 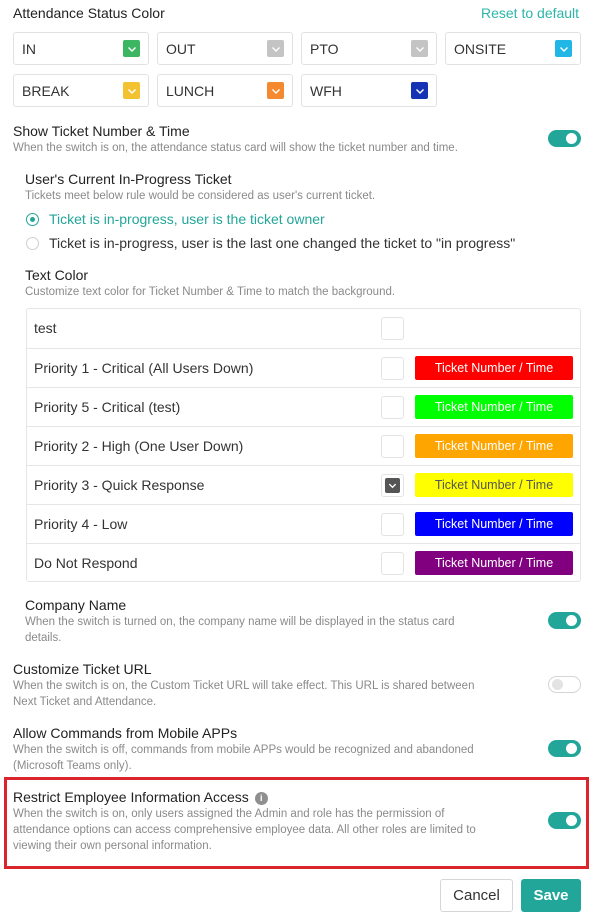 I want to click on show-ticket-toggle, so click(x=564, y=138).